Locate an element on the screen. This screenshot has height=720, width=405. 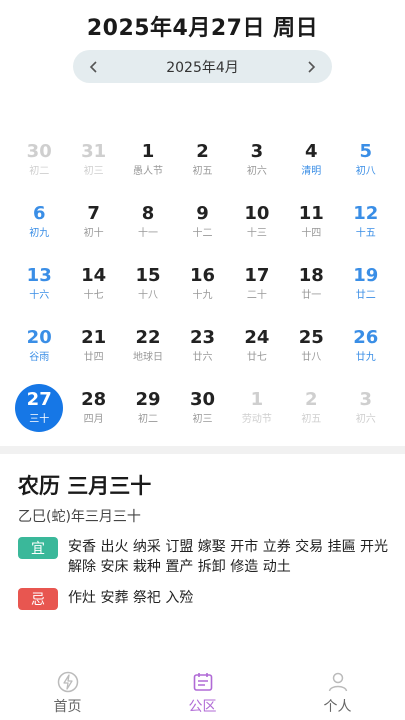
calendar-day-selected: 27 三十 is located at coordinates (39, 414).